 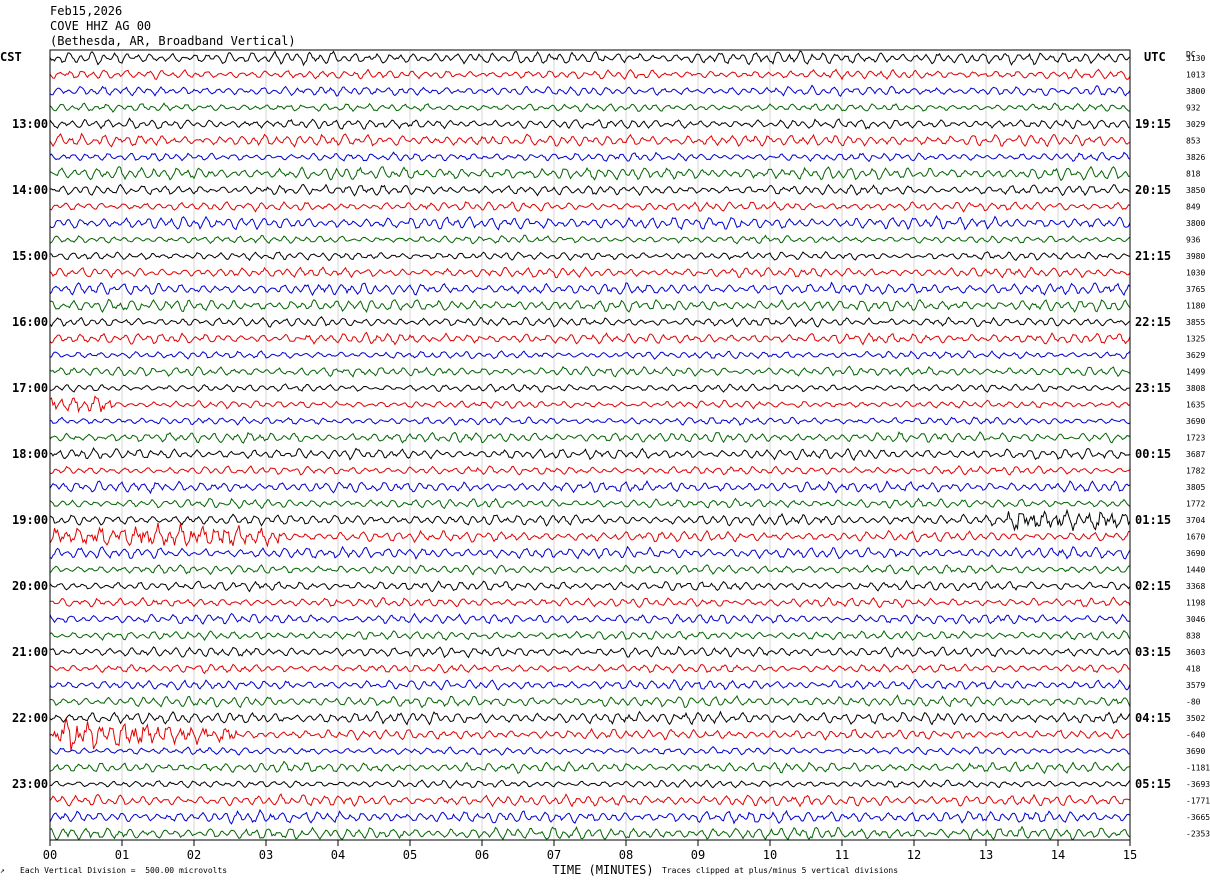 I want to click on dc-offset-label: 853, so click(x=1193, y=141).